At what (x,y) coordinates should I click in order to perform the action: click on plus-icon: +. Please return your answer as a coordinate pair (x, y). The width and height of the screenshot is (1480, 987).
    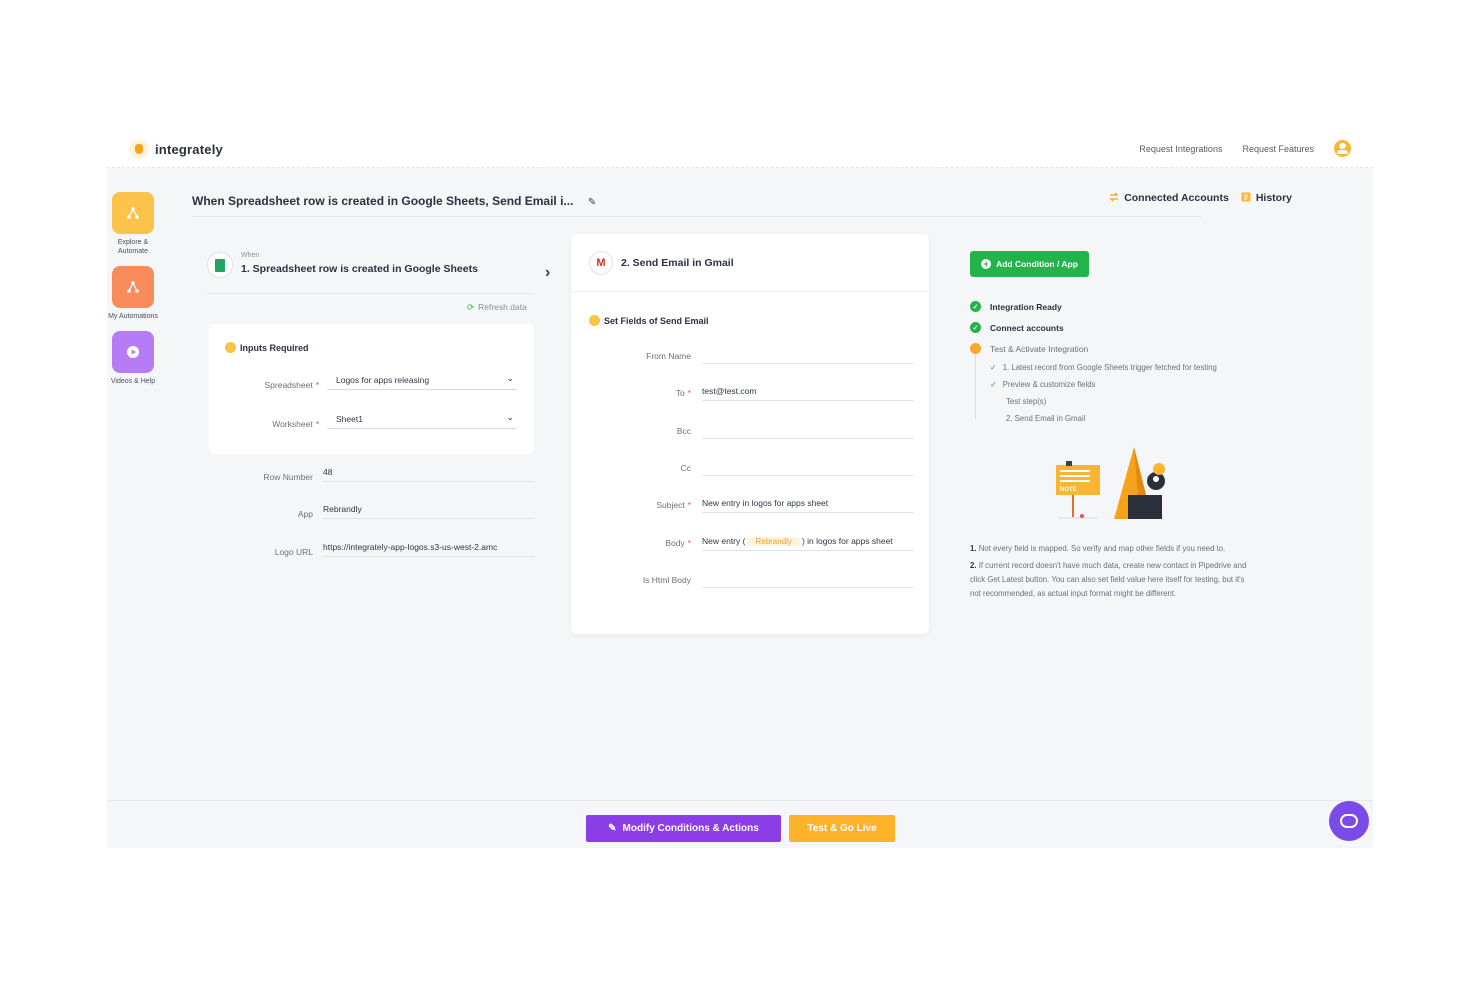
    Looking at the image, I should click on (986, 264).